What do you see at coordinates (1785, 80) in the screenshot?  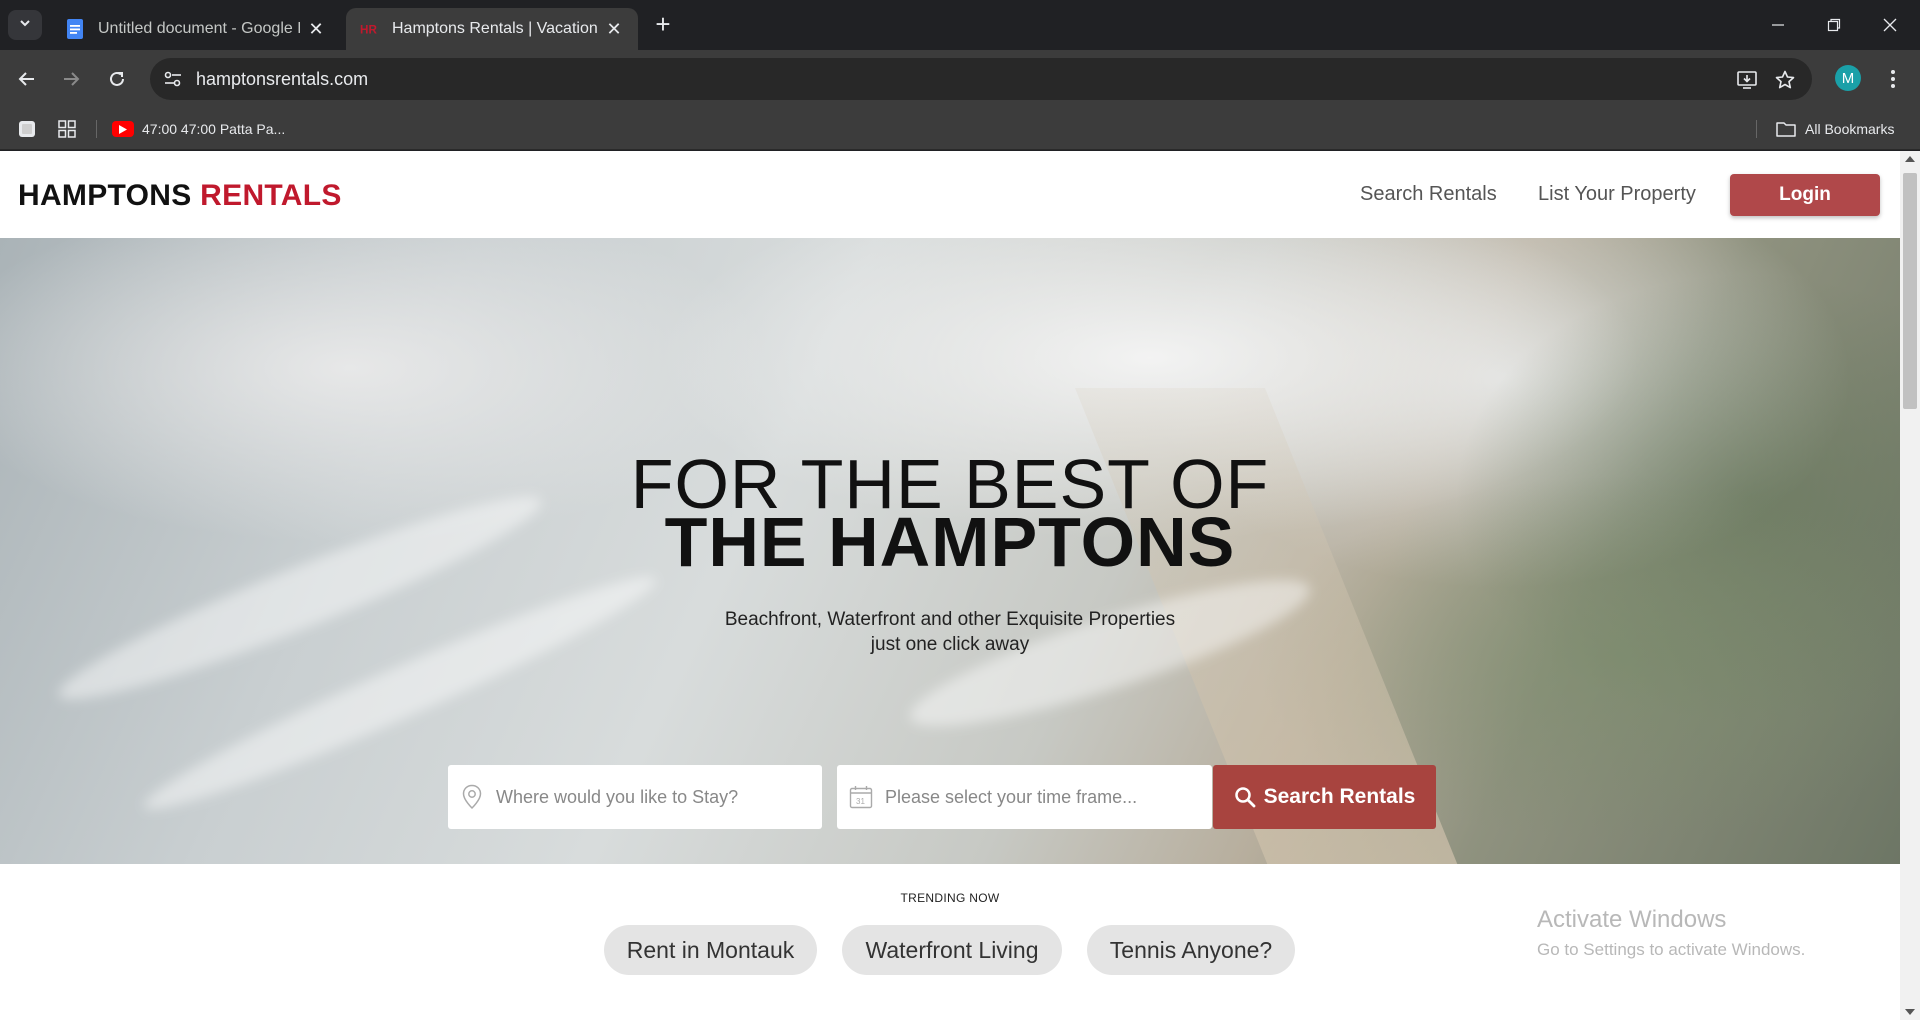 I see `bookmark-star-icon` at bounding box center [1785, 80].